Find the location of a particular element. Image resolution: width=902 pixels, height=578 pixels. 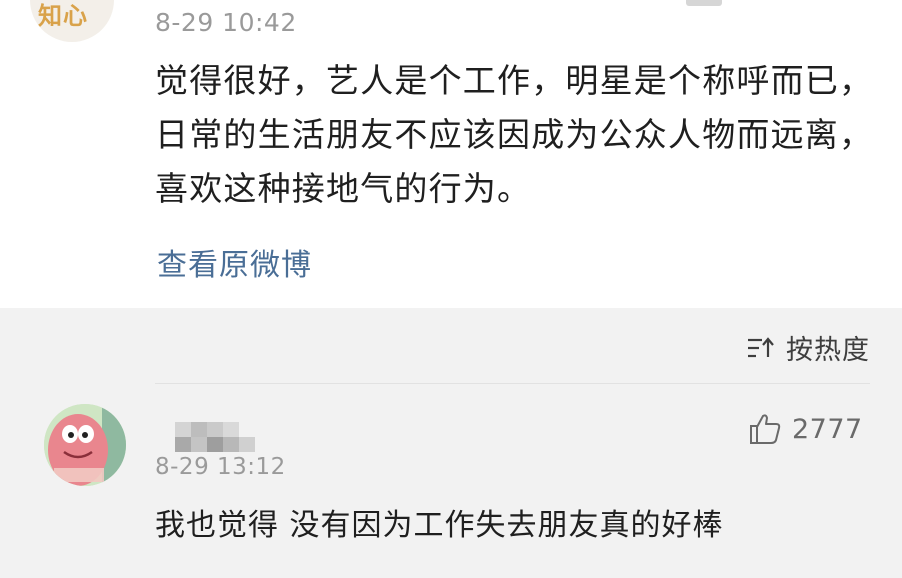

sort-by-hot-button: 按热度 is located at coordinates (808, 347).